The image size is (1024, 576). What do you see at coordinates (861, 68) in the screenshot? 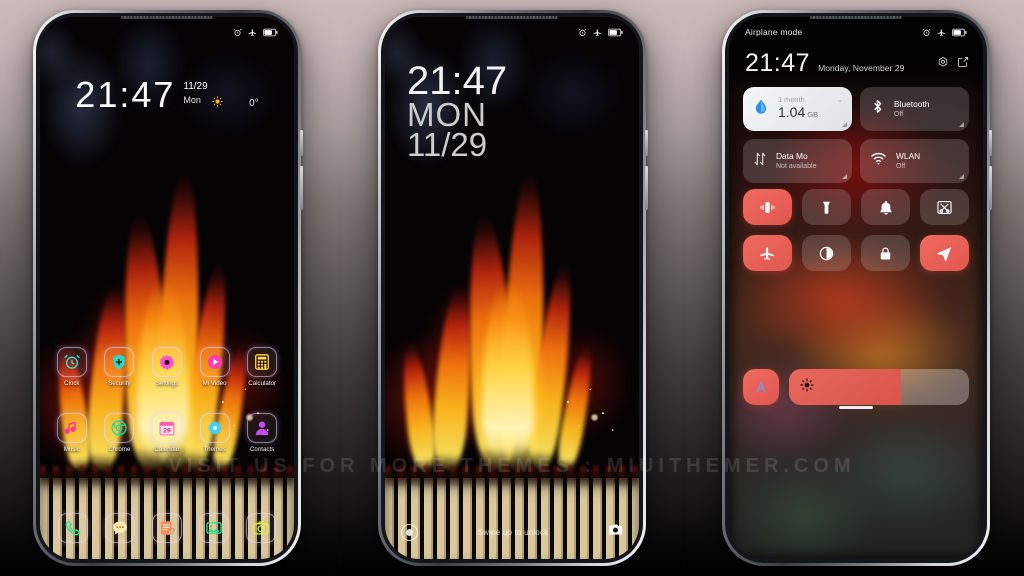
I see `cc-clock-date: Monday, November 29` at bounding box center [861, 68].